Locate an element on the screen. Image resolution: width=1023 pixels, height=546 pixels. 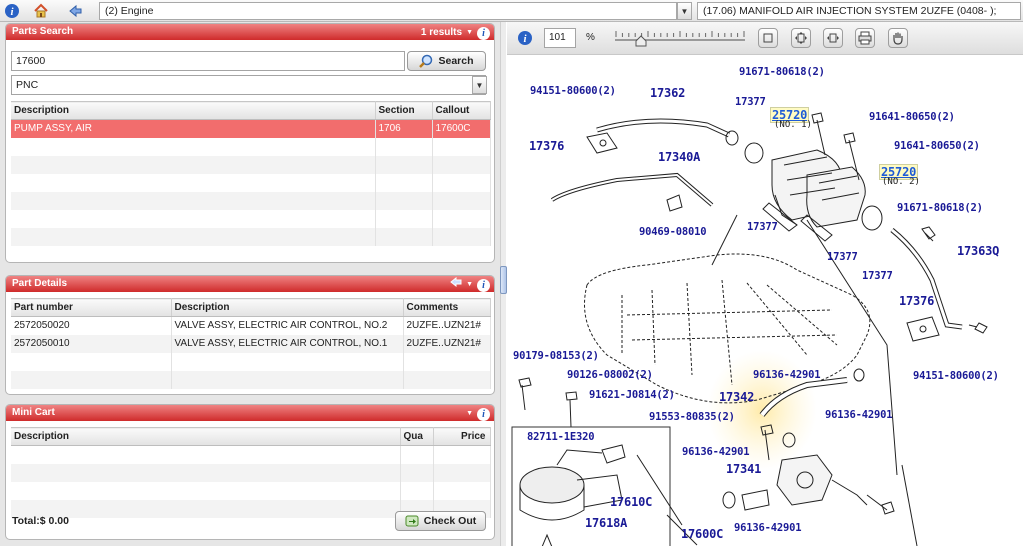
diagram-toolbar: i 101 % is located at coordinates (765, 38).